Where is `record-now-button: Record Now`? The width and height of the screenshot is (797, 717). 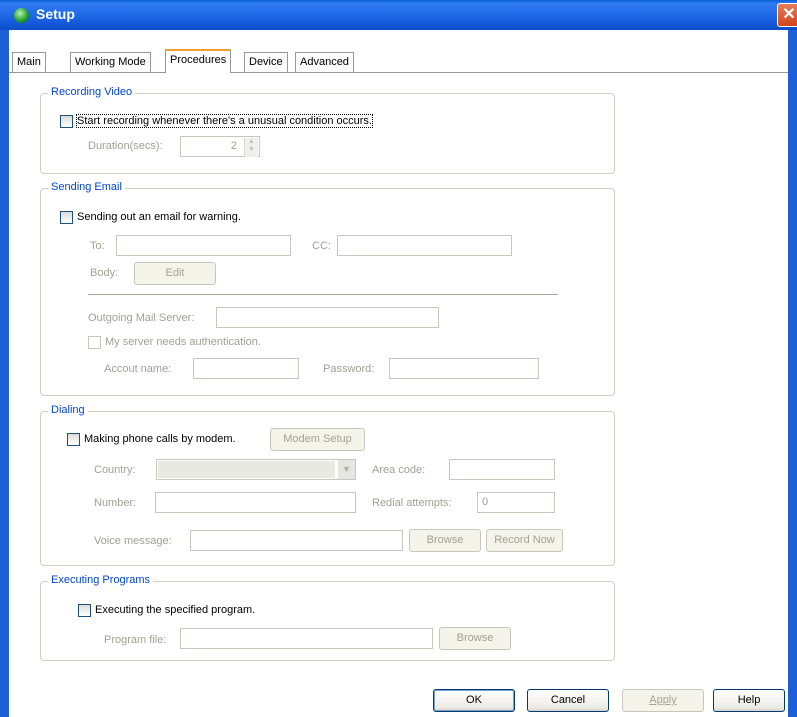
record-now-button: Record Now is located at coordinates (524, 540).